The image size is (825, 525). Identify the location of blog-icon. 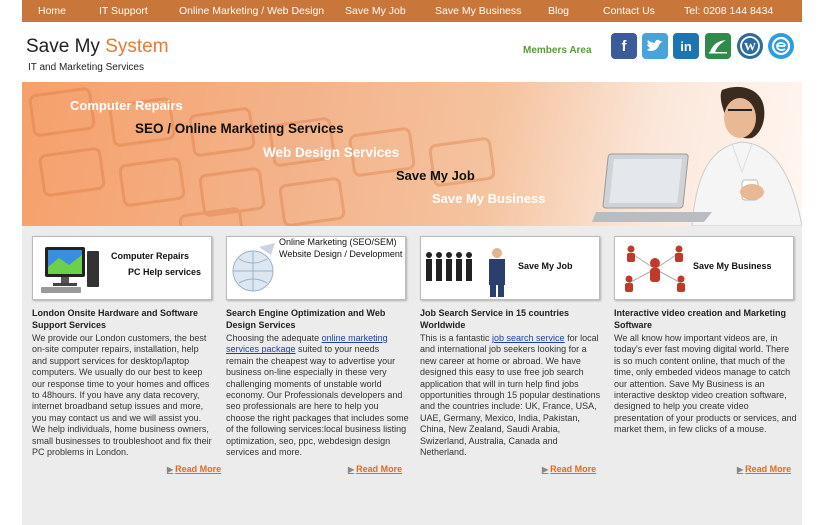
(718, 46).